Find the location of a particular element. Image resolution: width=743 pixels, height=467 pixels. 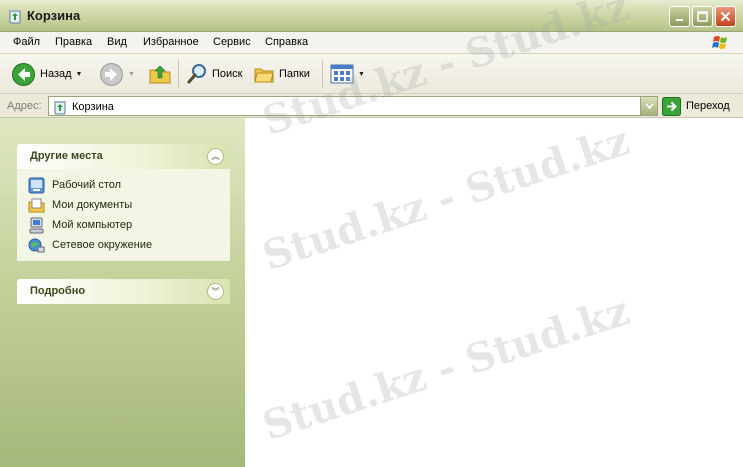

place-network: Сетевое окружение is located at coordinates (123, 245).